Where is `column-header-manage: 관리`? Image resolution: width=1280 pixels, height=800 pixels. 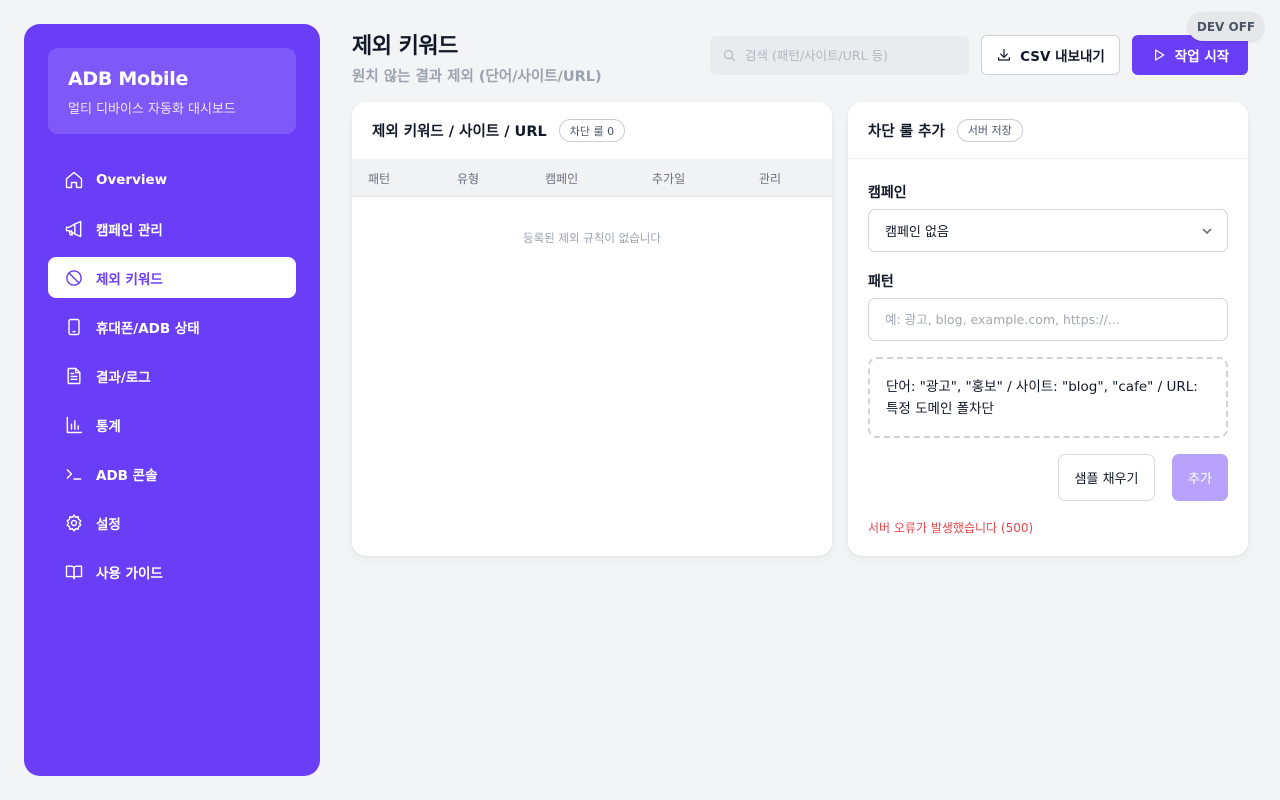
column-header-manage: 관리 is located at coordinates (770, 179).